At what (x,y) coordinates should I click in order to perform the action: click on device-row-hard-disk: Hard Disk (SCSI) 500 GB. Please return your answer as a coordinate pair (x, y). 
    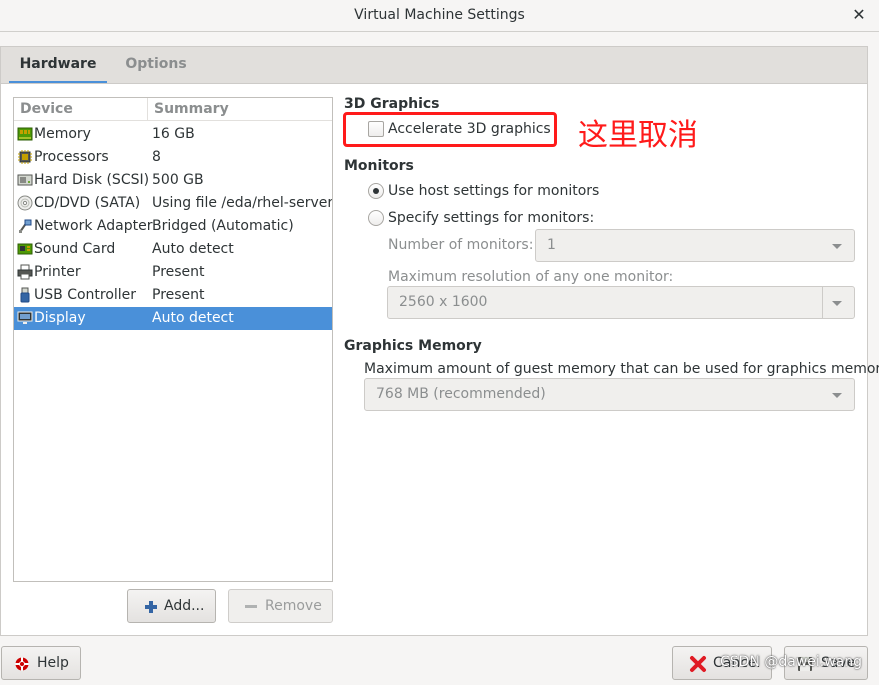
    Looking at the image, I should click on (173, 180).